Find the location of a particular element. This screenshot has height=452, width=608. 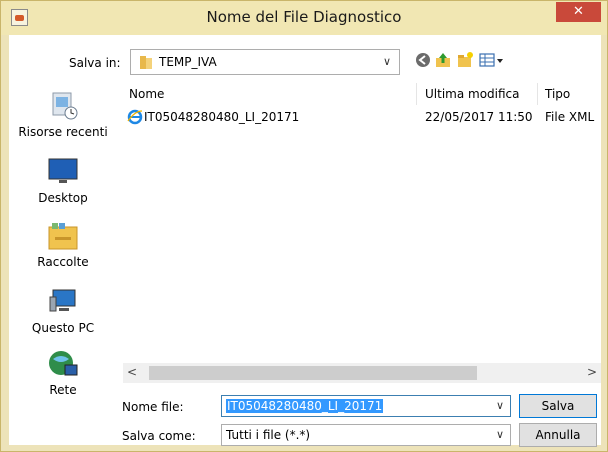

column-header-type: Tipo is located at coordinates (557, 94).